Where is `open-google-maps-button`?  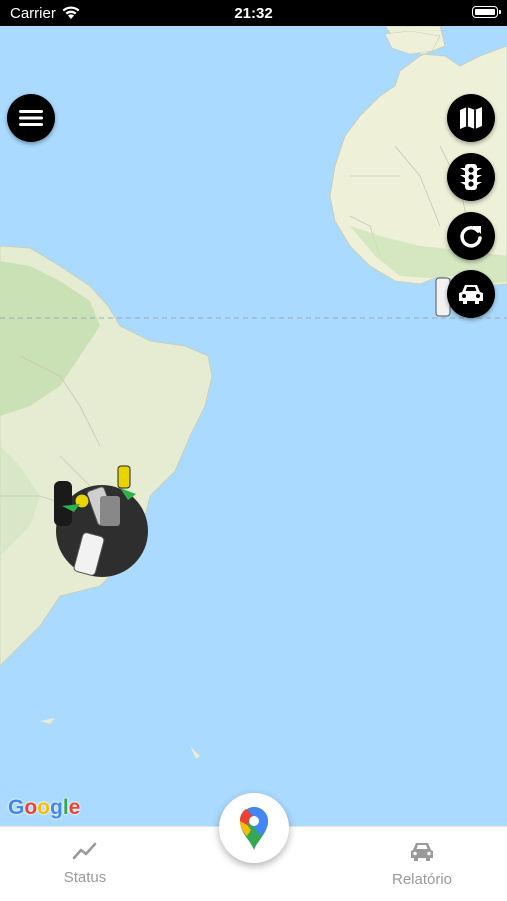 open-google-maps-button is located at coordinates (254, 828).